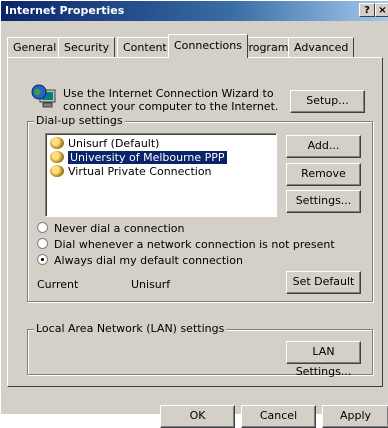  I want to click on ok-button: OK, so click(197, 416).